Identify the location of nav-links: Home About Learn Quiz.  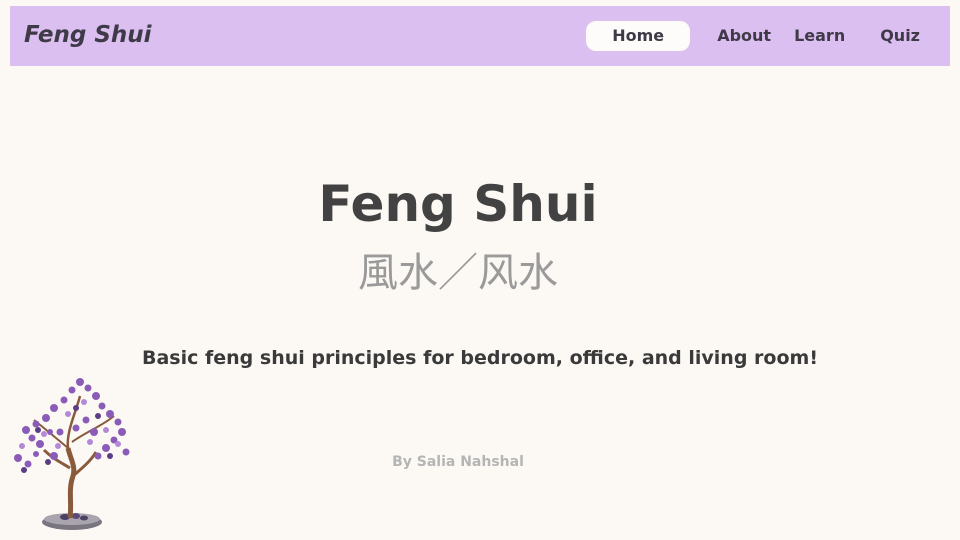
(753, 36).